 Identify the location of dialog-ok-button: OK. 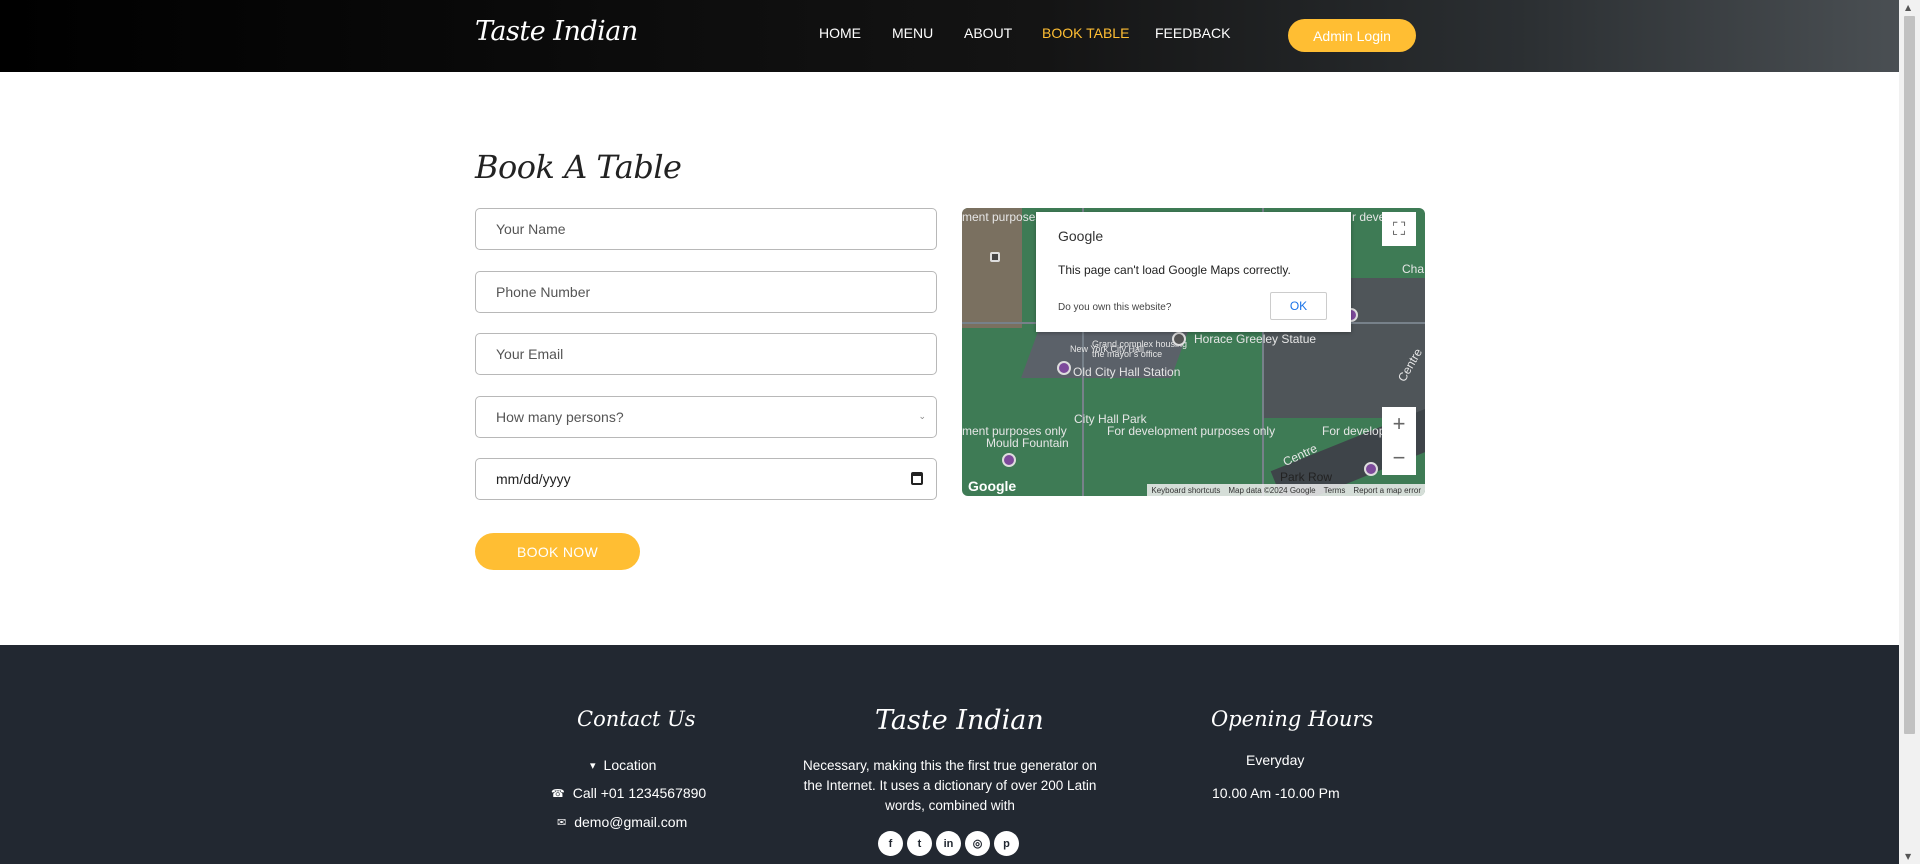
(1298, 306).